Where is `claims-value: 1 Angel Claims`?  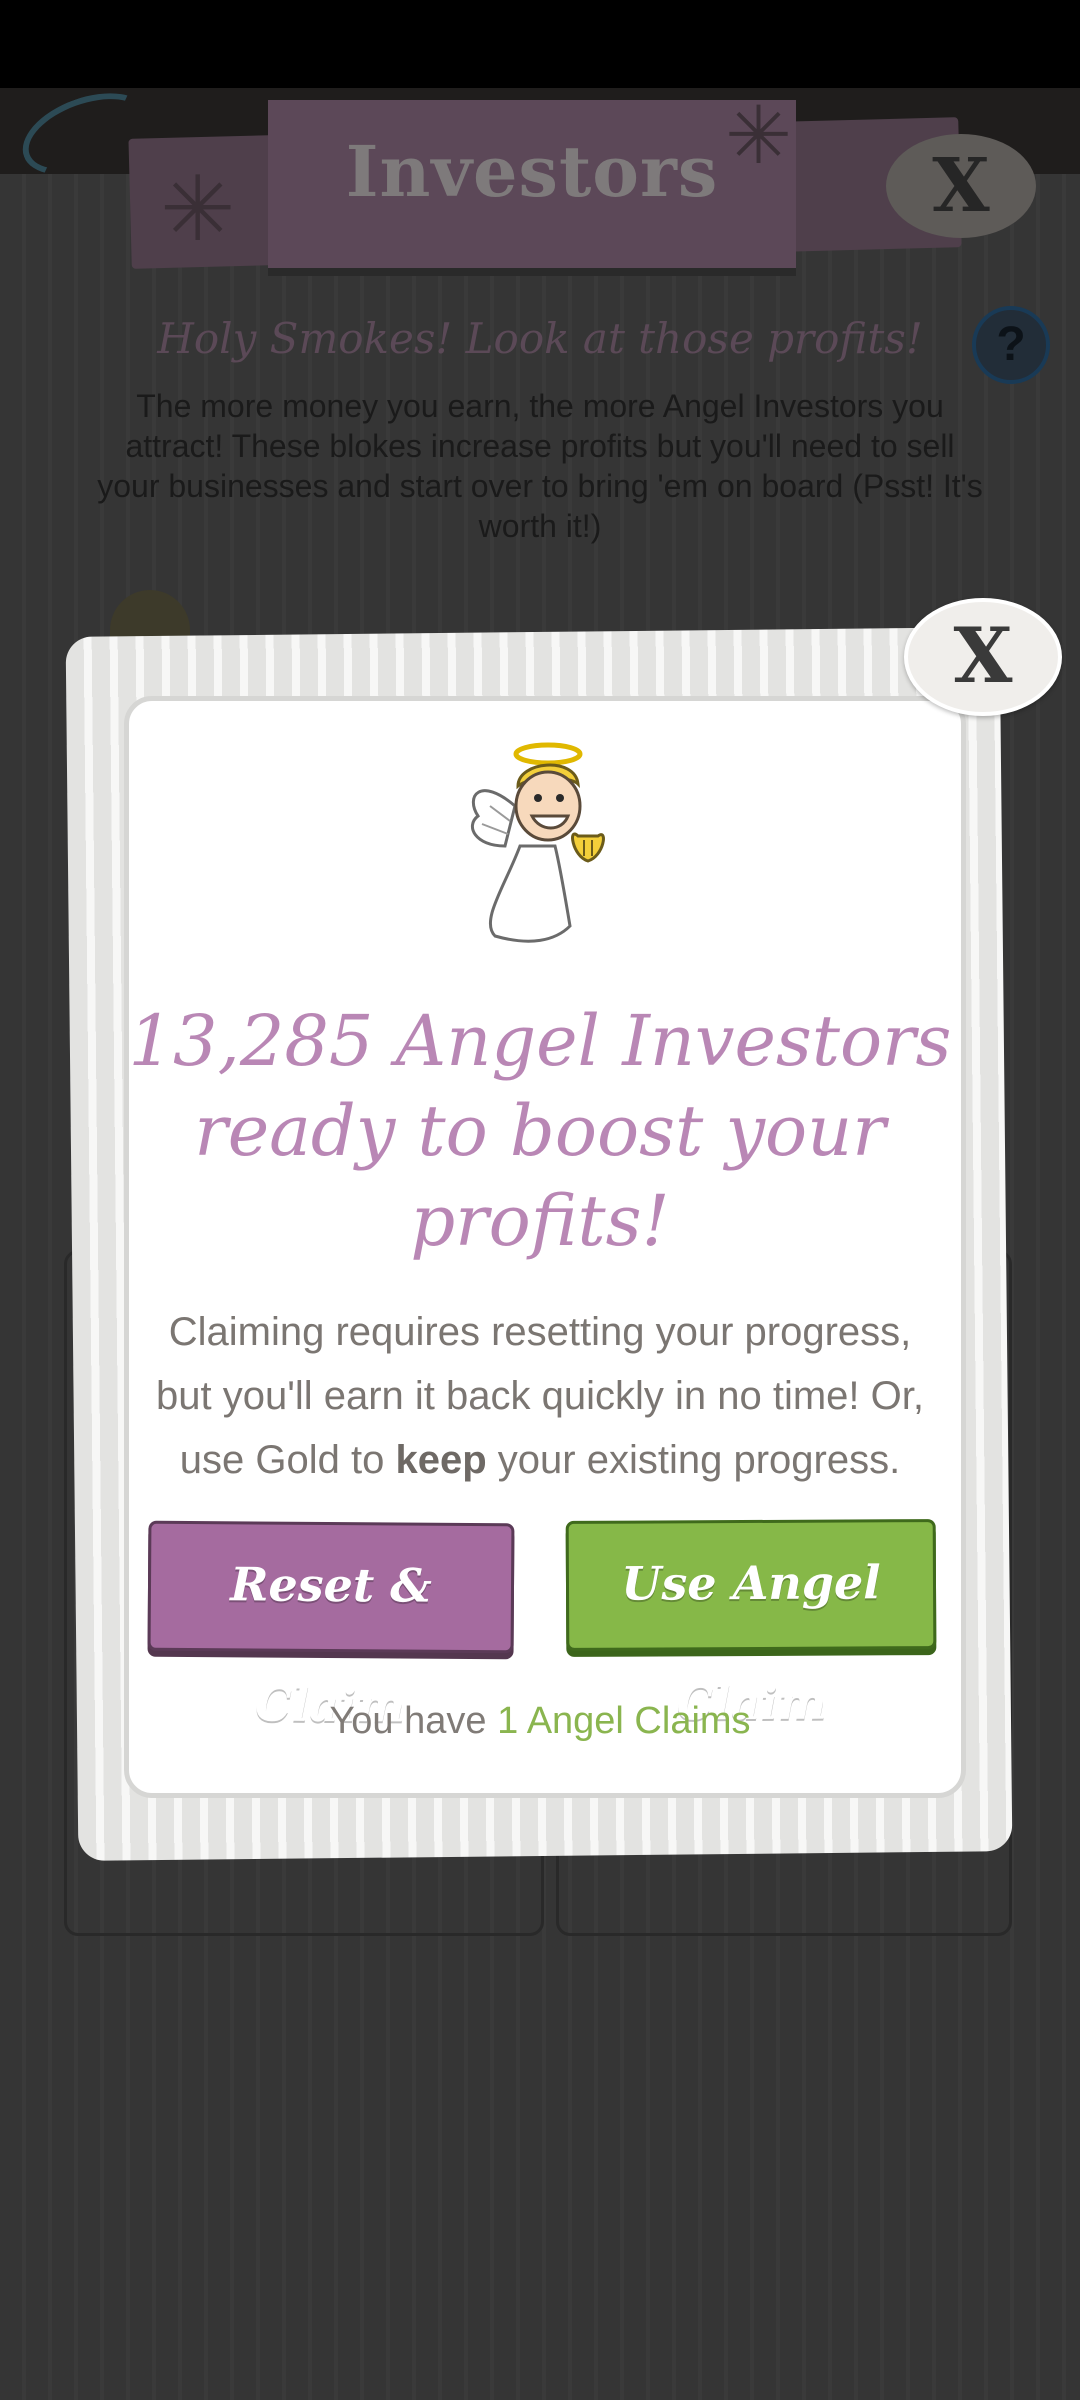
claims-value: 1 Angel Claims is located at coordinates (624, 1721).